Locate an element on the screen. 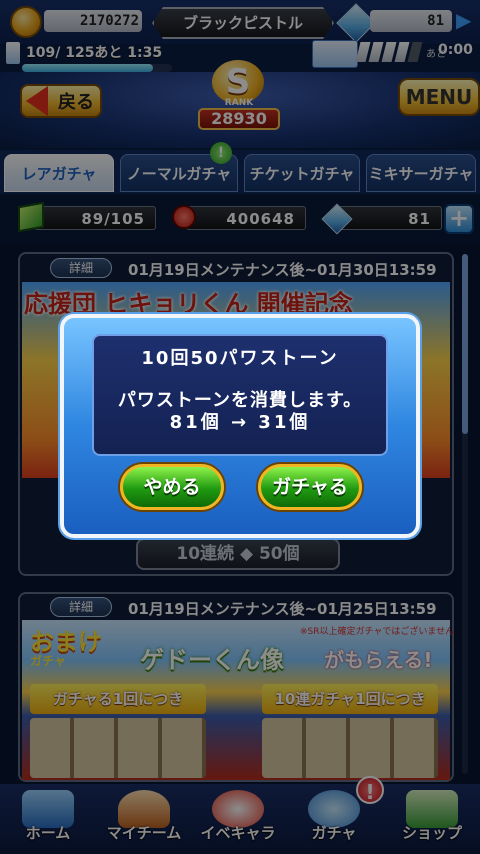 Image resolution: width=480 pixels, height=854 pixels. dialog-title: 10回50パワストーン is located at coordinates (240, 358).